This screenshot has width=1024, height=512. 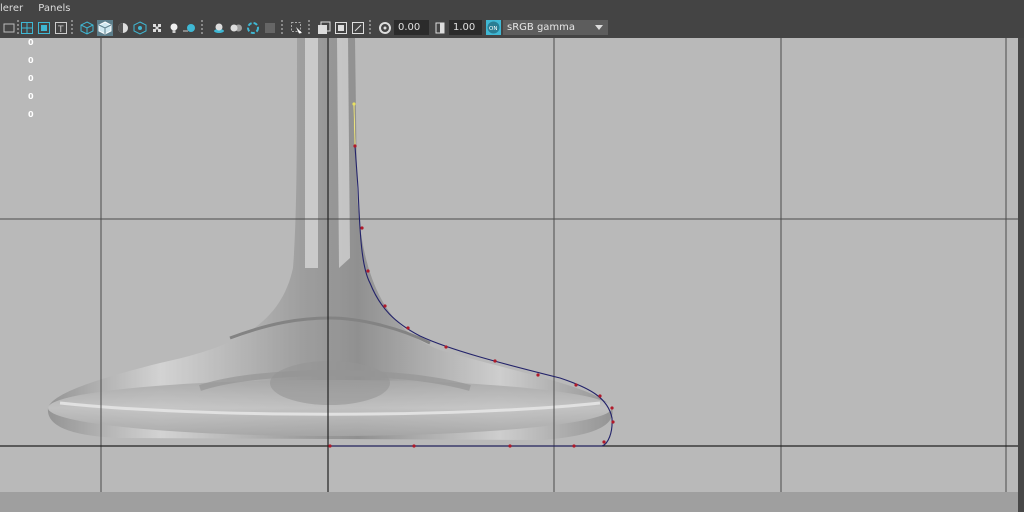 I want to click on lights-icon, so click(x=174, y=28).